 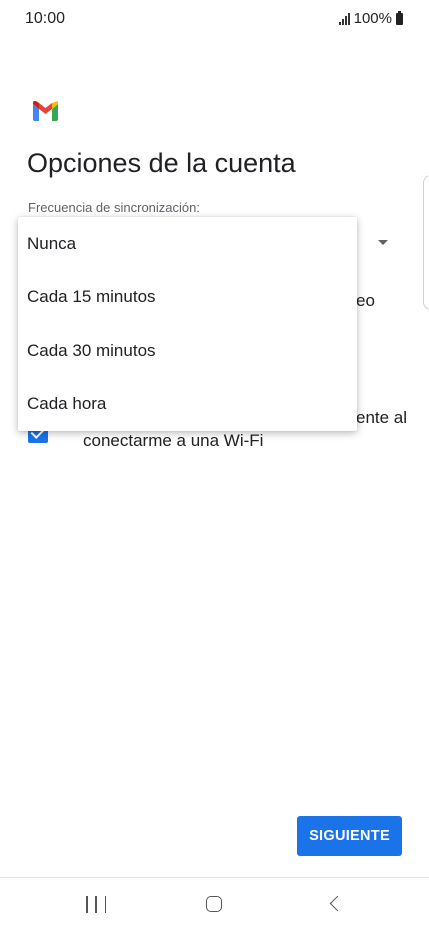 I want to click on obscured-option-text: eo, so click(x=365, y=300).